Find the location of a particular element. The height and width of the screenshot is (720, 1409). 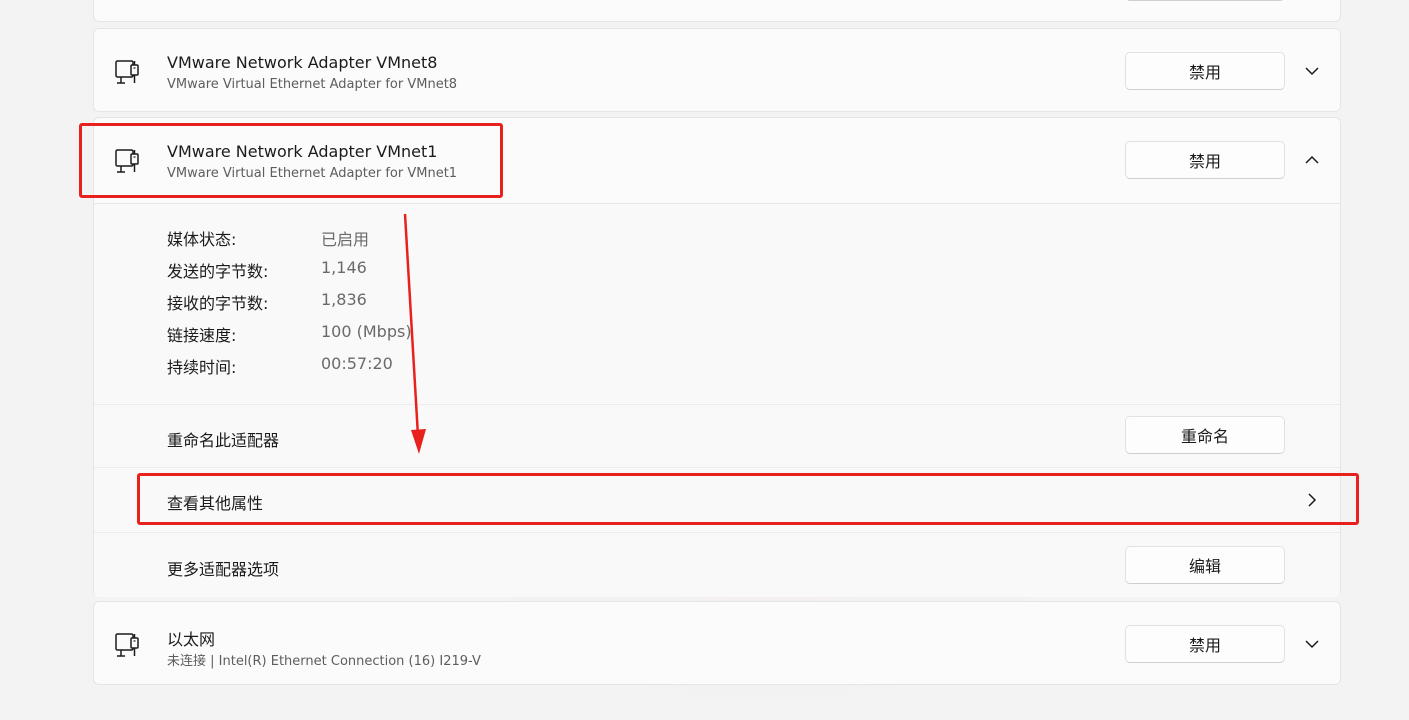

adapter-card-partial is located at coordinates (717, 11).